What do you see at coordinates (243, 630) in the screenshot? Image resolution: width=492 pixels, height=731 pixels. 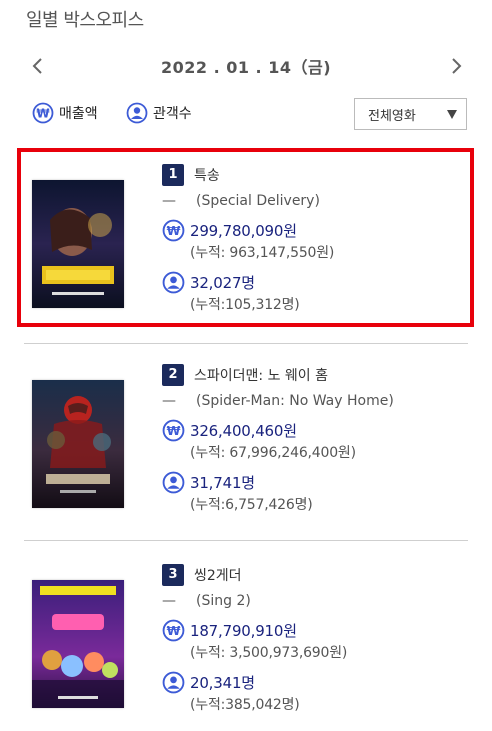 I see `daily-sales: 187,790,910원` at bounding box center [243, 630].